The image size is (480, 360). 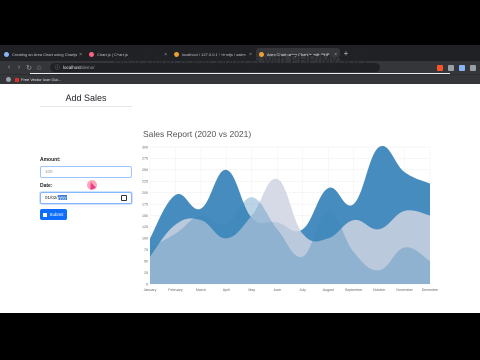 I want to click on y-tick-label-8: 200, so click(x=145, y=193).